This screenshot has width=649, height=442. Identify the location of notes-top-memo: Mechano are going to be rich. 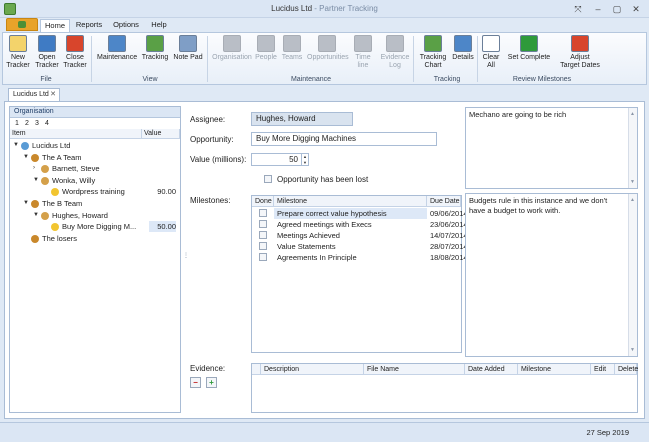
(551, 148).